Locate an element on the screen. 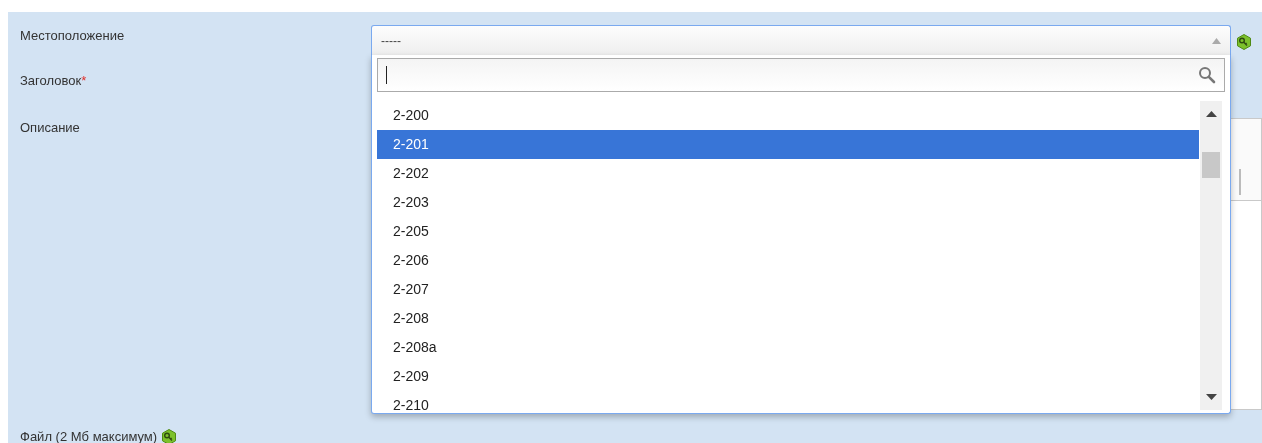 The width and height of the screenshot is (1262, 443). dropdown-option: 2-210 is located at coordinates (788, 400).